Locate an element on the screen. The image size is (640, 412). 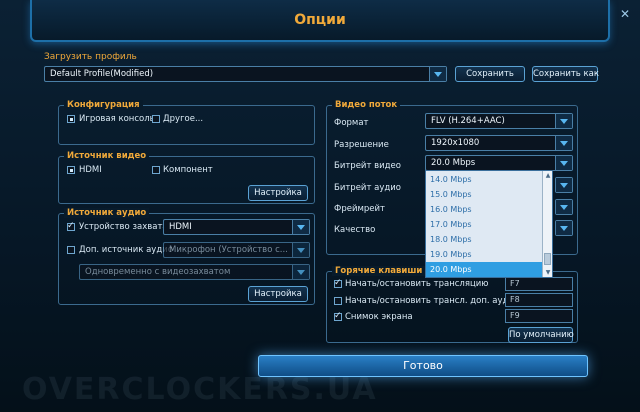
profile-value: Default Profile(Modified) is located at coordinates (102, 74).